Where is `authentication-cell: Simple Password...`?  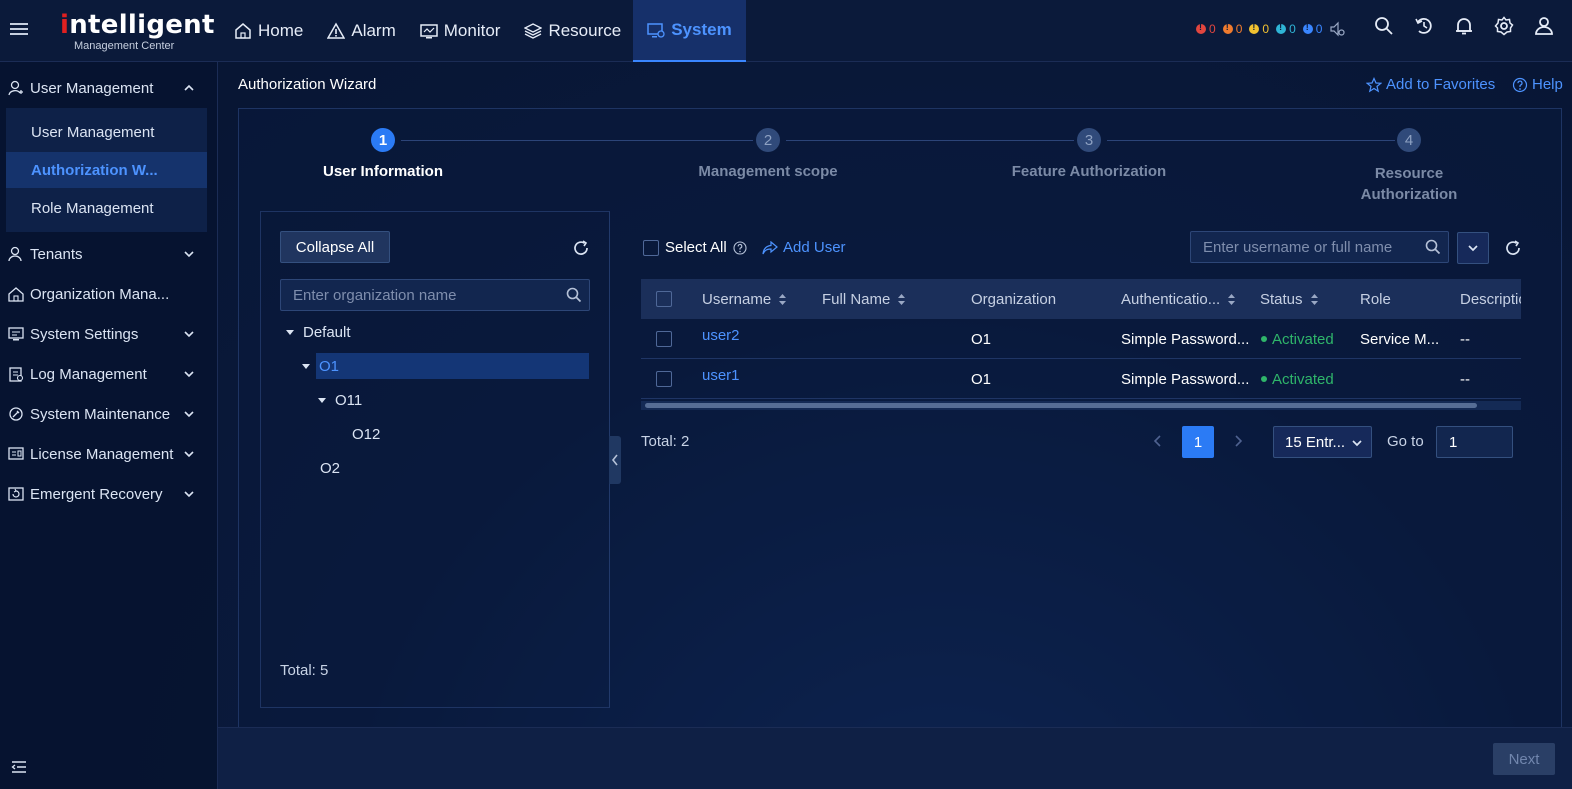 authentication-cell: Simple Password... is located at coordinates (1185, 339).